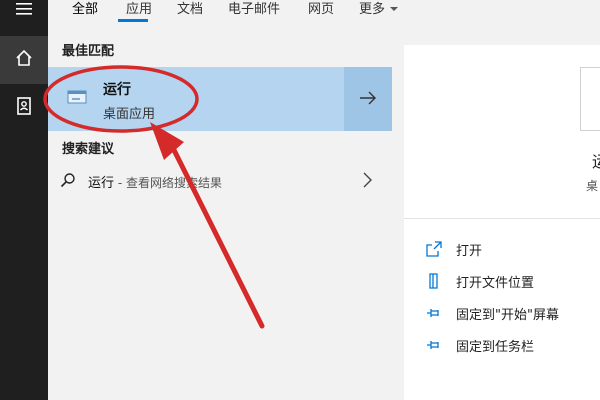  Describe the element at coordinates (434, 283) in the screenshot. I see `file-location-icon` at that location.